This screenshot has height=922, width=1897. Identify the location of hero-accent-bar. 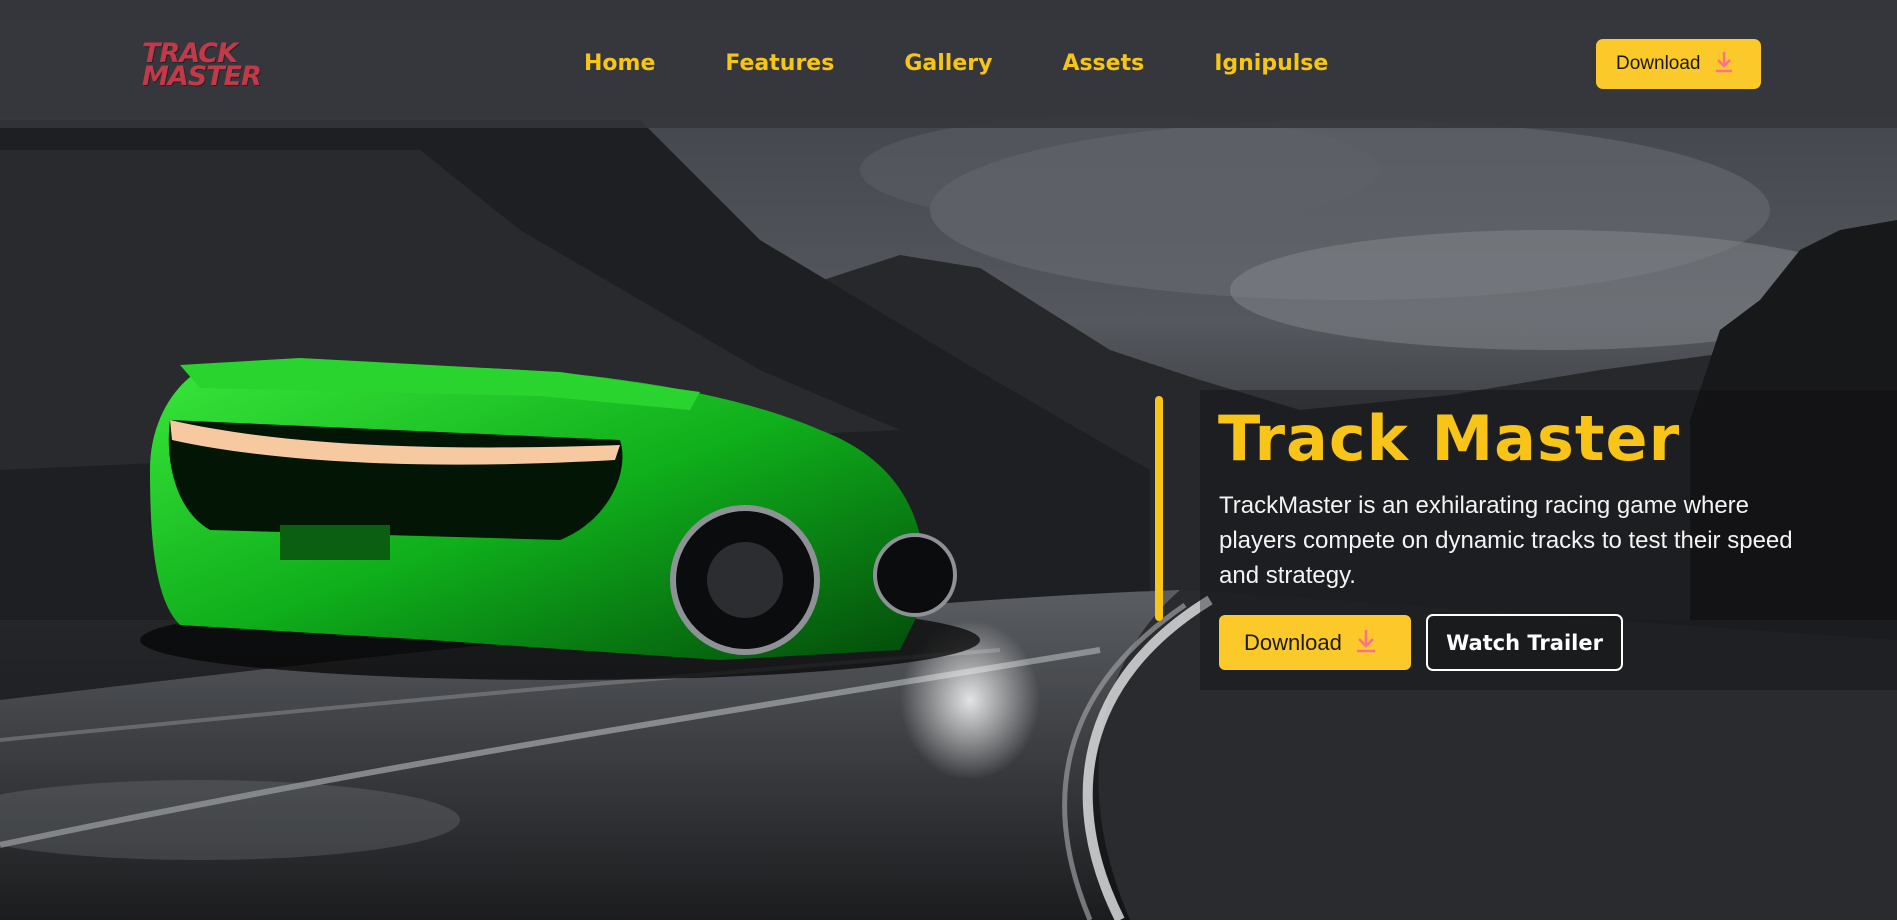
(1159, 508).